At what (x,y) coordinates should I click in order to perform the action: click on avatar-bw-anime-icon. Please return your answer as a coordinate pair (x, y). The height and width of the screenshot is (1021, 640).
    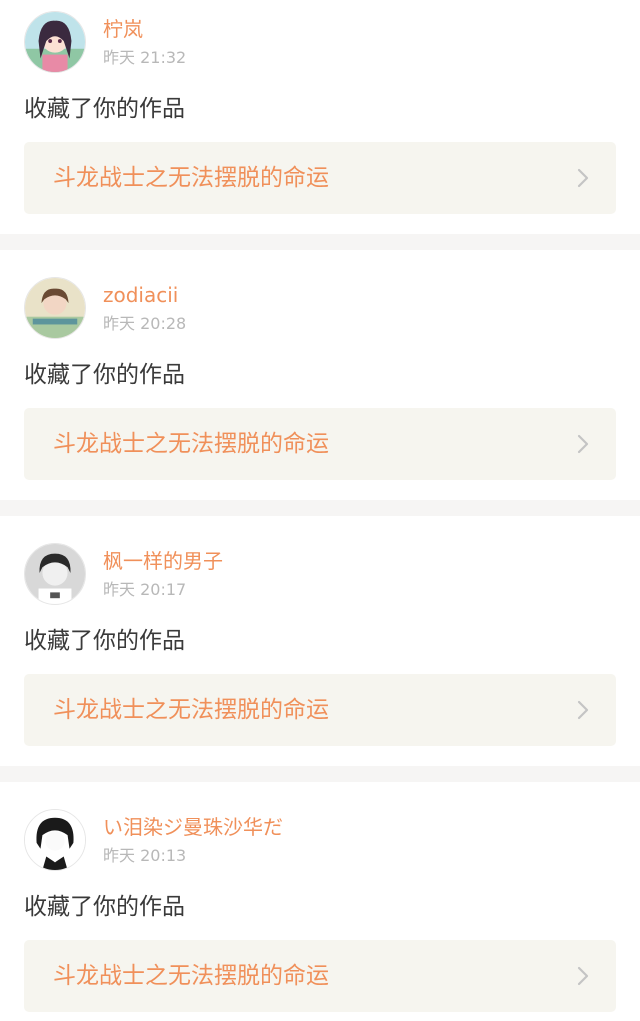
    Looking at the image, I should click on (55, 840).